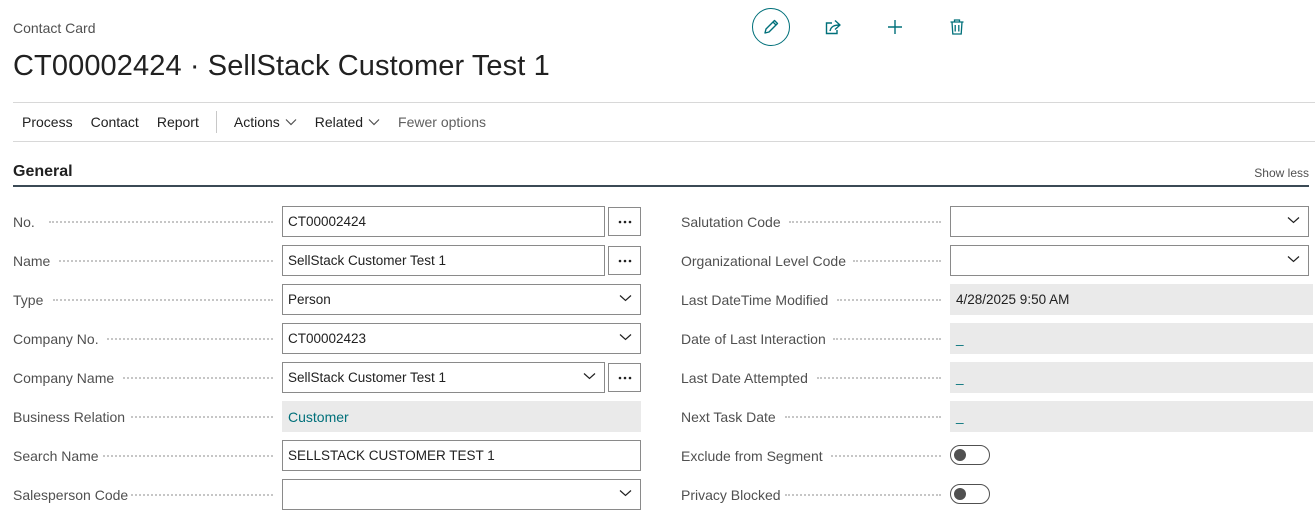  I want to click on field-last-datetime-modified: Last DateTime Modified 4/28/2025 9:50 AM, so click(997, 299).